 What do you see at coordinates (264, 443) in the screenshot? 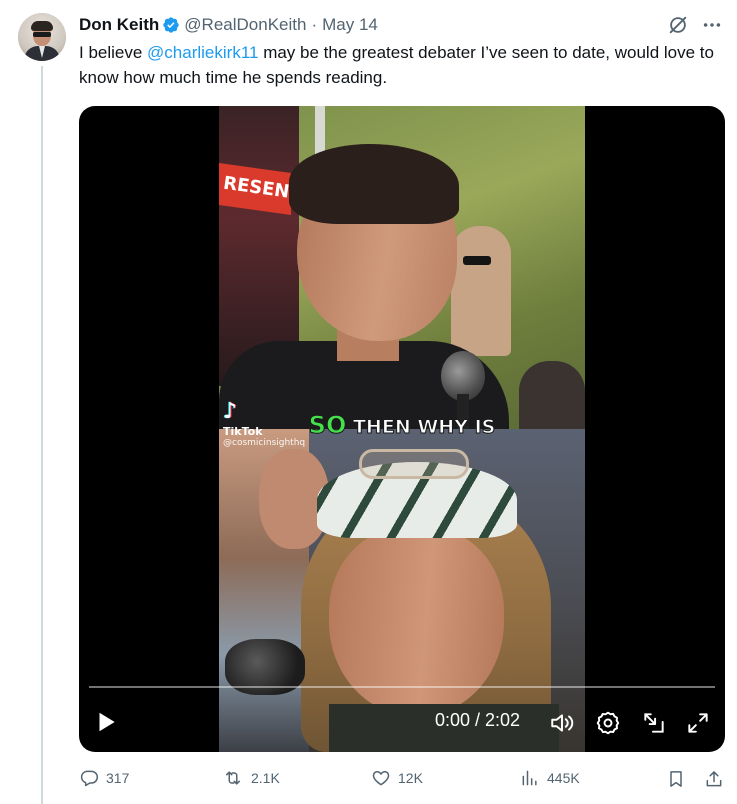
I see `tiktok-username: @cosmicinsighthq` at bounding box center [264, 443].